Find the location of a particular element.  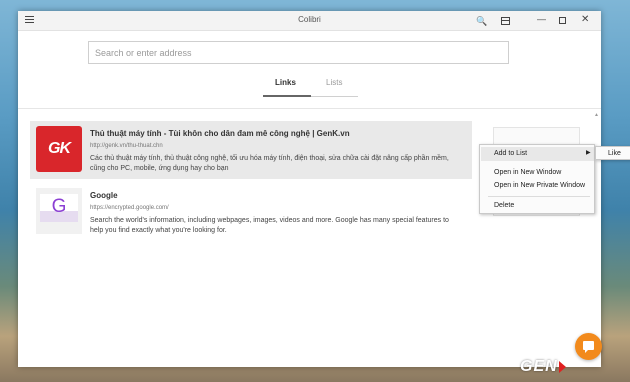

open-new-window-menu-item: Open in New Window is located at coordinates (527, 172).